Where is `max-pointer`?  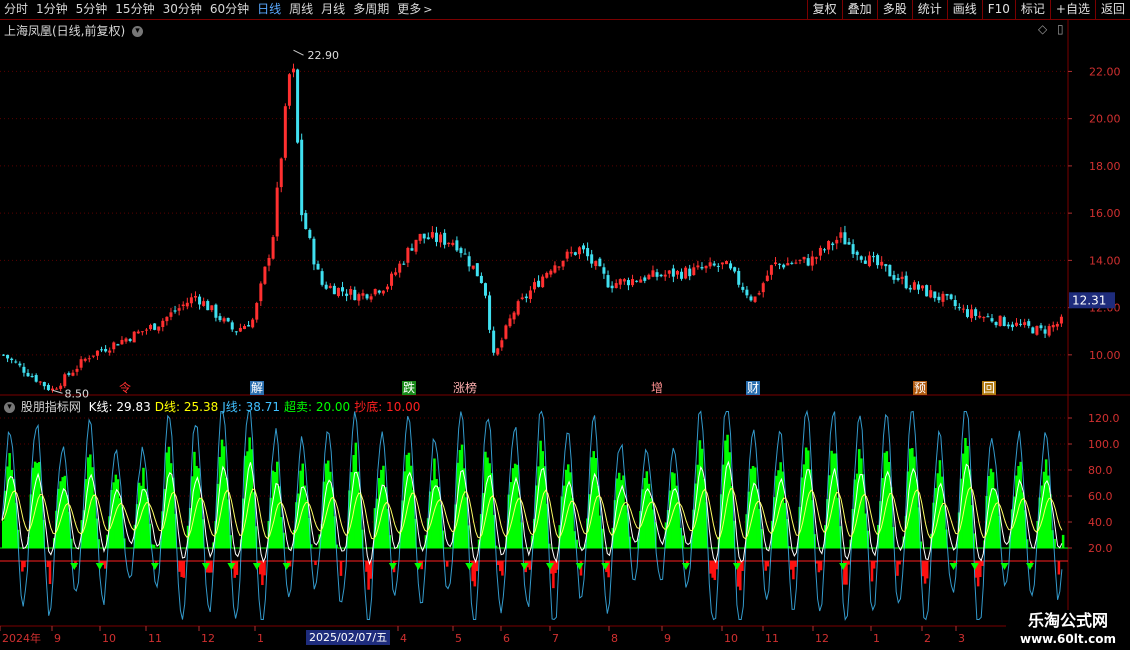
max-pointer is located at coordinates (298, 52).